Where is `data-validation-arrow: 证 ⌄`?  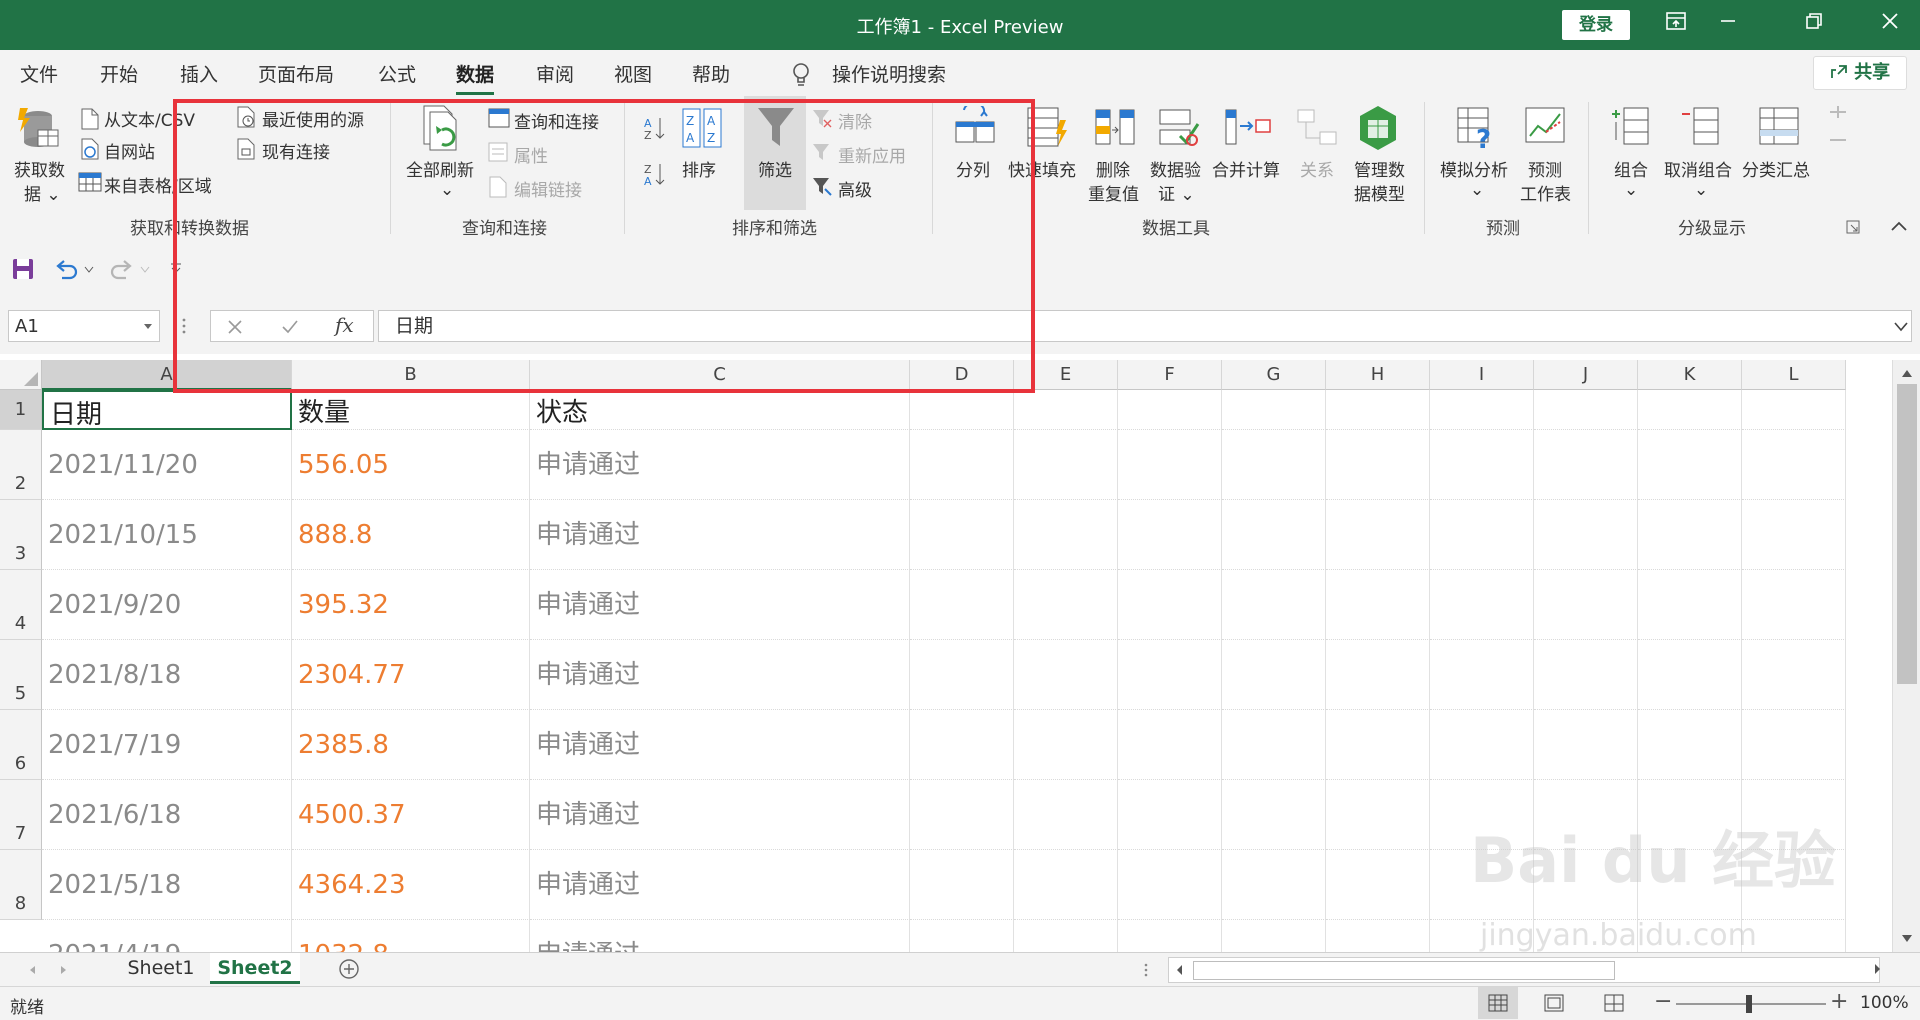 data-validation-arrow: 证 ⌄ is located at coordinates (1176, 192).